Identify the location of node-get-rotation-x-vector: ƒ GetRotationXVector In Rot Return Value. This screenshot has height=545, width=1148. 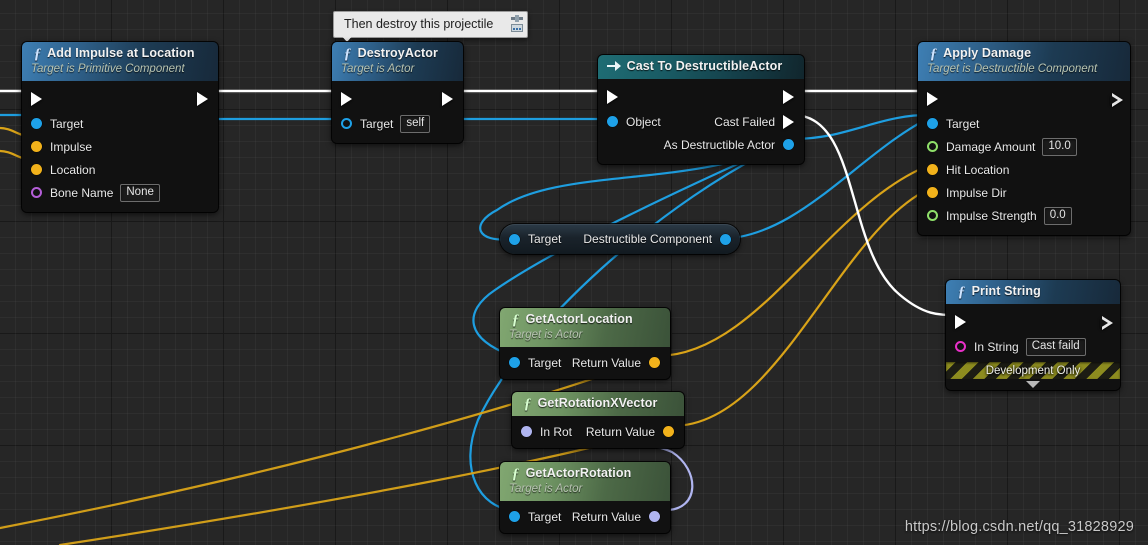
(598, 420).